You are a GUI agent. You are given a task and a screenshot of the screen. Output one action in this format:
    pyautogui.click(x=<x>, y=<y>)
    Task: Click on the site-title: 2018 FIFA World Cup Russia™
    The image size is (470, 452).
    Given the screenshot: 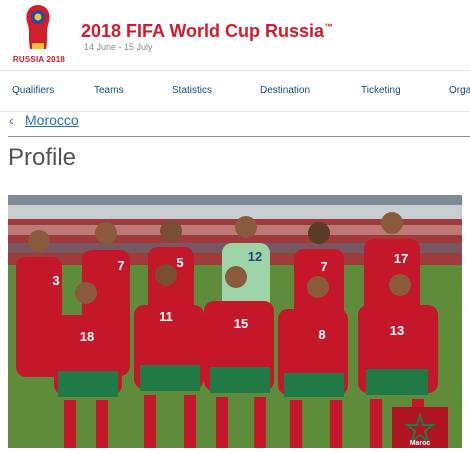 What is the action you would take?
    pyautogui.click(x=207, y=31)
    